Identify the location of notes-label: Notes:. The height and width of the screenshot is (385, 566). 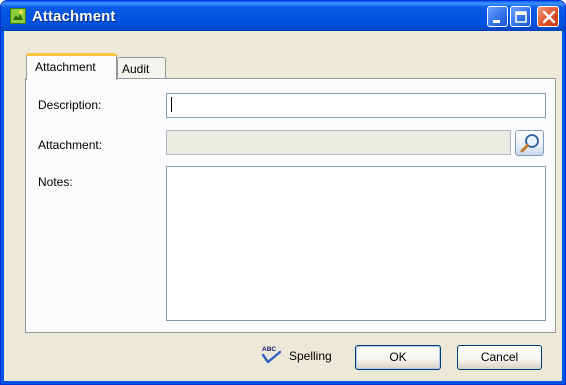
(55, 182).